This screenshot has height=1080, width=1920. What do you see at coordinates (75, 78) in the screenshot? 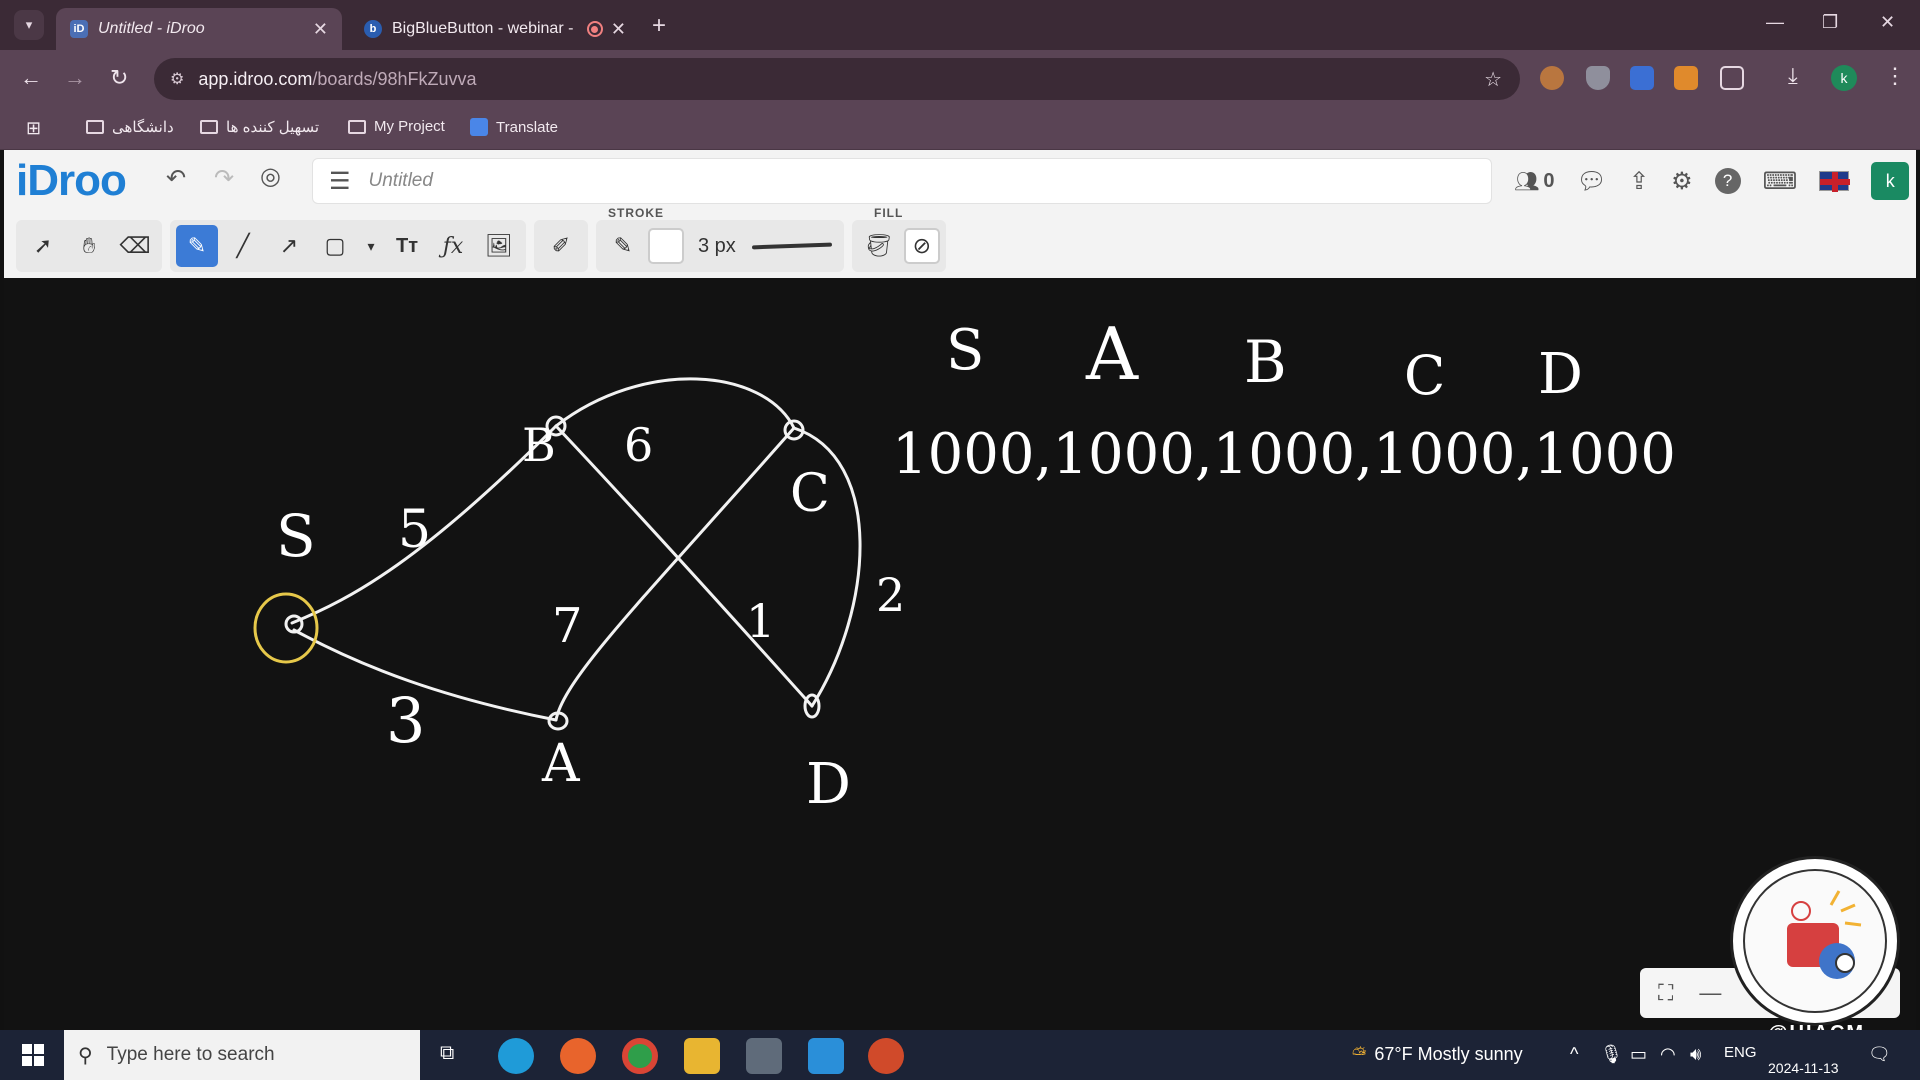
I see `forward-arrow-icon: →` at bounding box center [75, 78].